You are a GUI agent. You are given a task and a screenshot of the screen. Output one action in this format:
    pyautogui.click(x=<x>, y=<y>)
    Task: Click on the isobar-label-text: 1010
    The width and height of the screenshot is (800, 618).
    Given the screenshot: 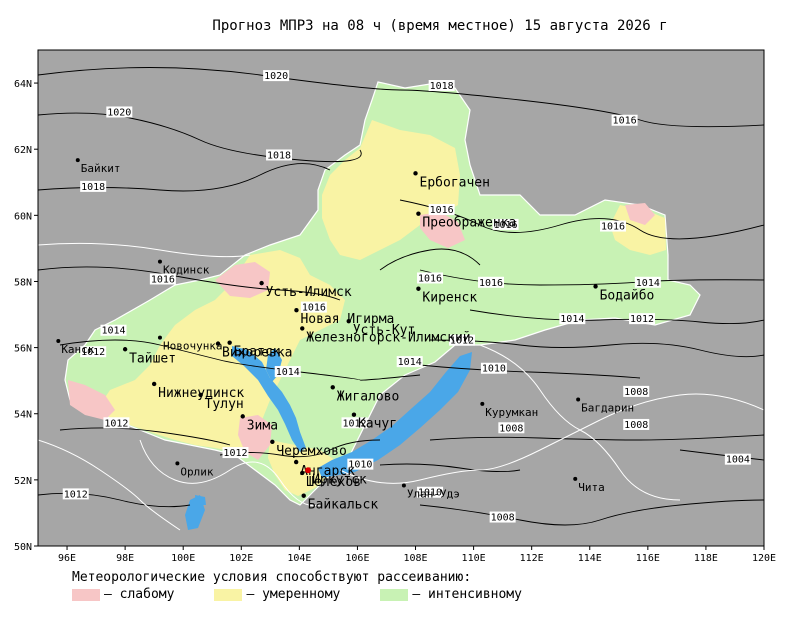 What is the action you would take?
    pyautogui.click(x=494, y=369)
    